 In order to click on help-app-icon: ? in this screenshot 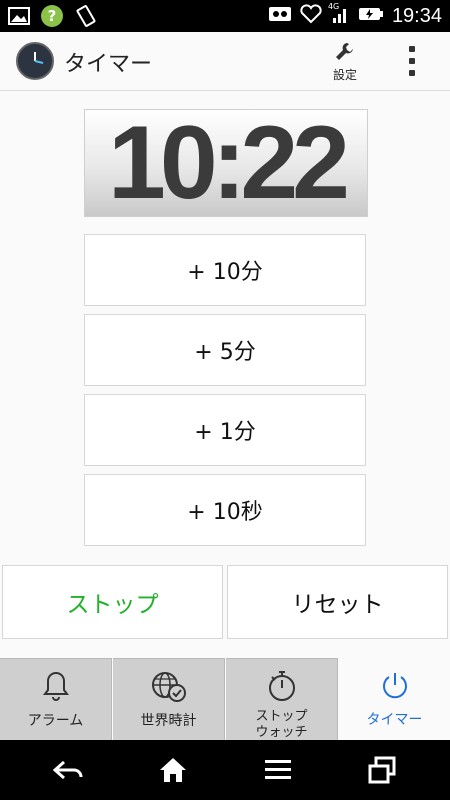, I will do `click(52, 18)`.